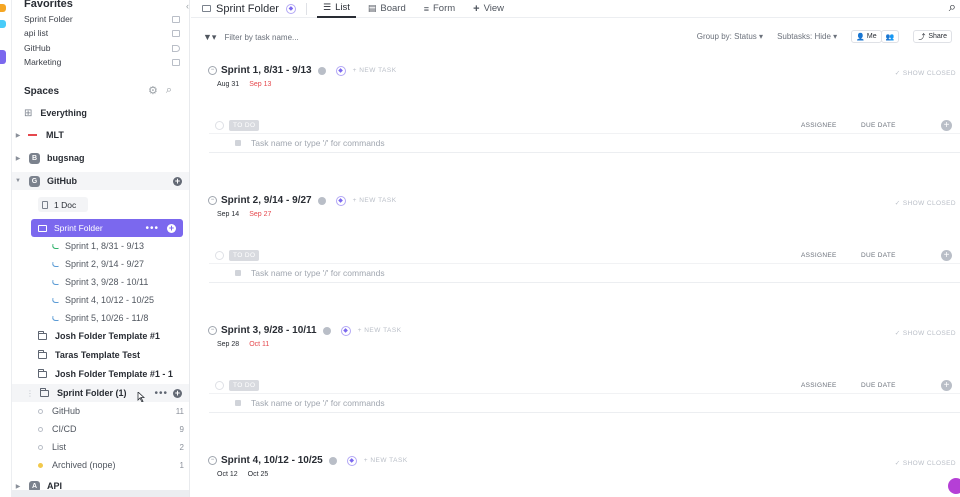 The width and height of the screenshot is (960, 497). I want to click on collapse-sidebar-icon: ‹, so click(187, 6).